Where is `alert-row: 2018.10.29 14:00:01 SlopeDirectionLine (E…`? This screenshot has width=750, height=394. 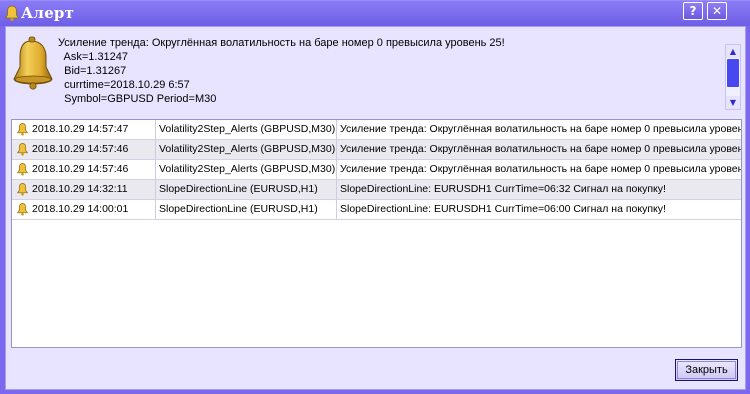 alert-row: 2018.10.29 14:00:01 SlopeDirectionLine (E… is located at coordinates (376, 210).